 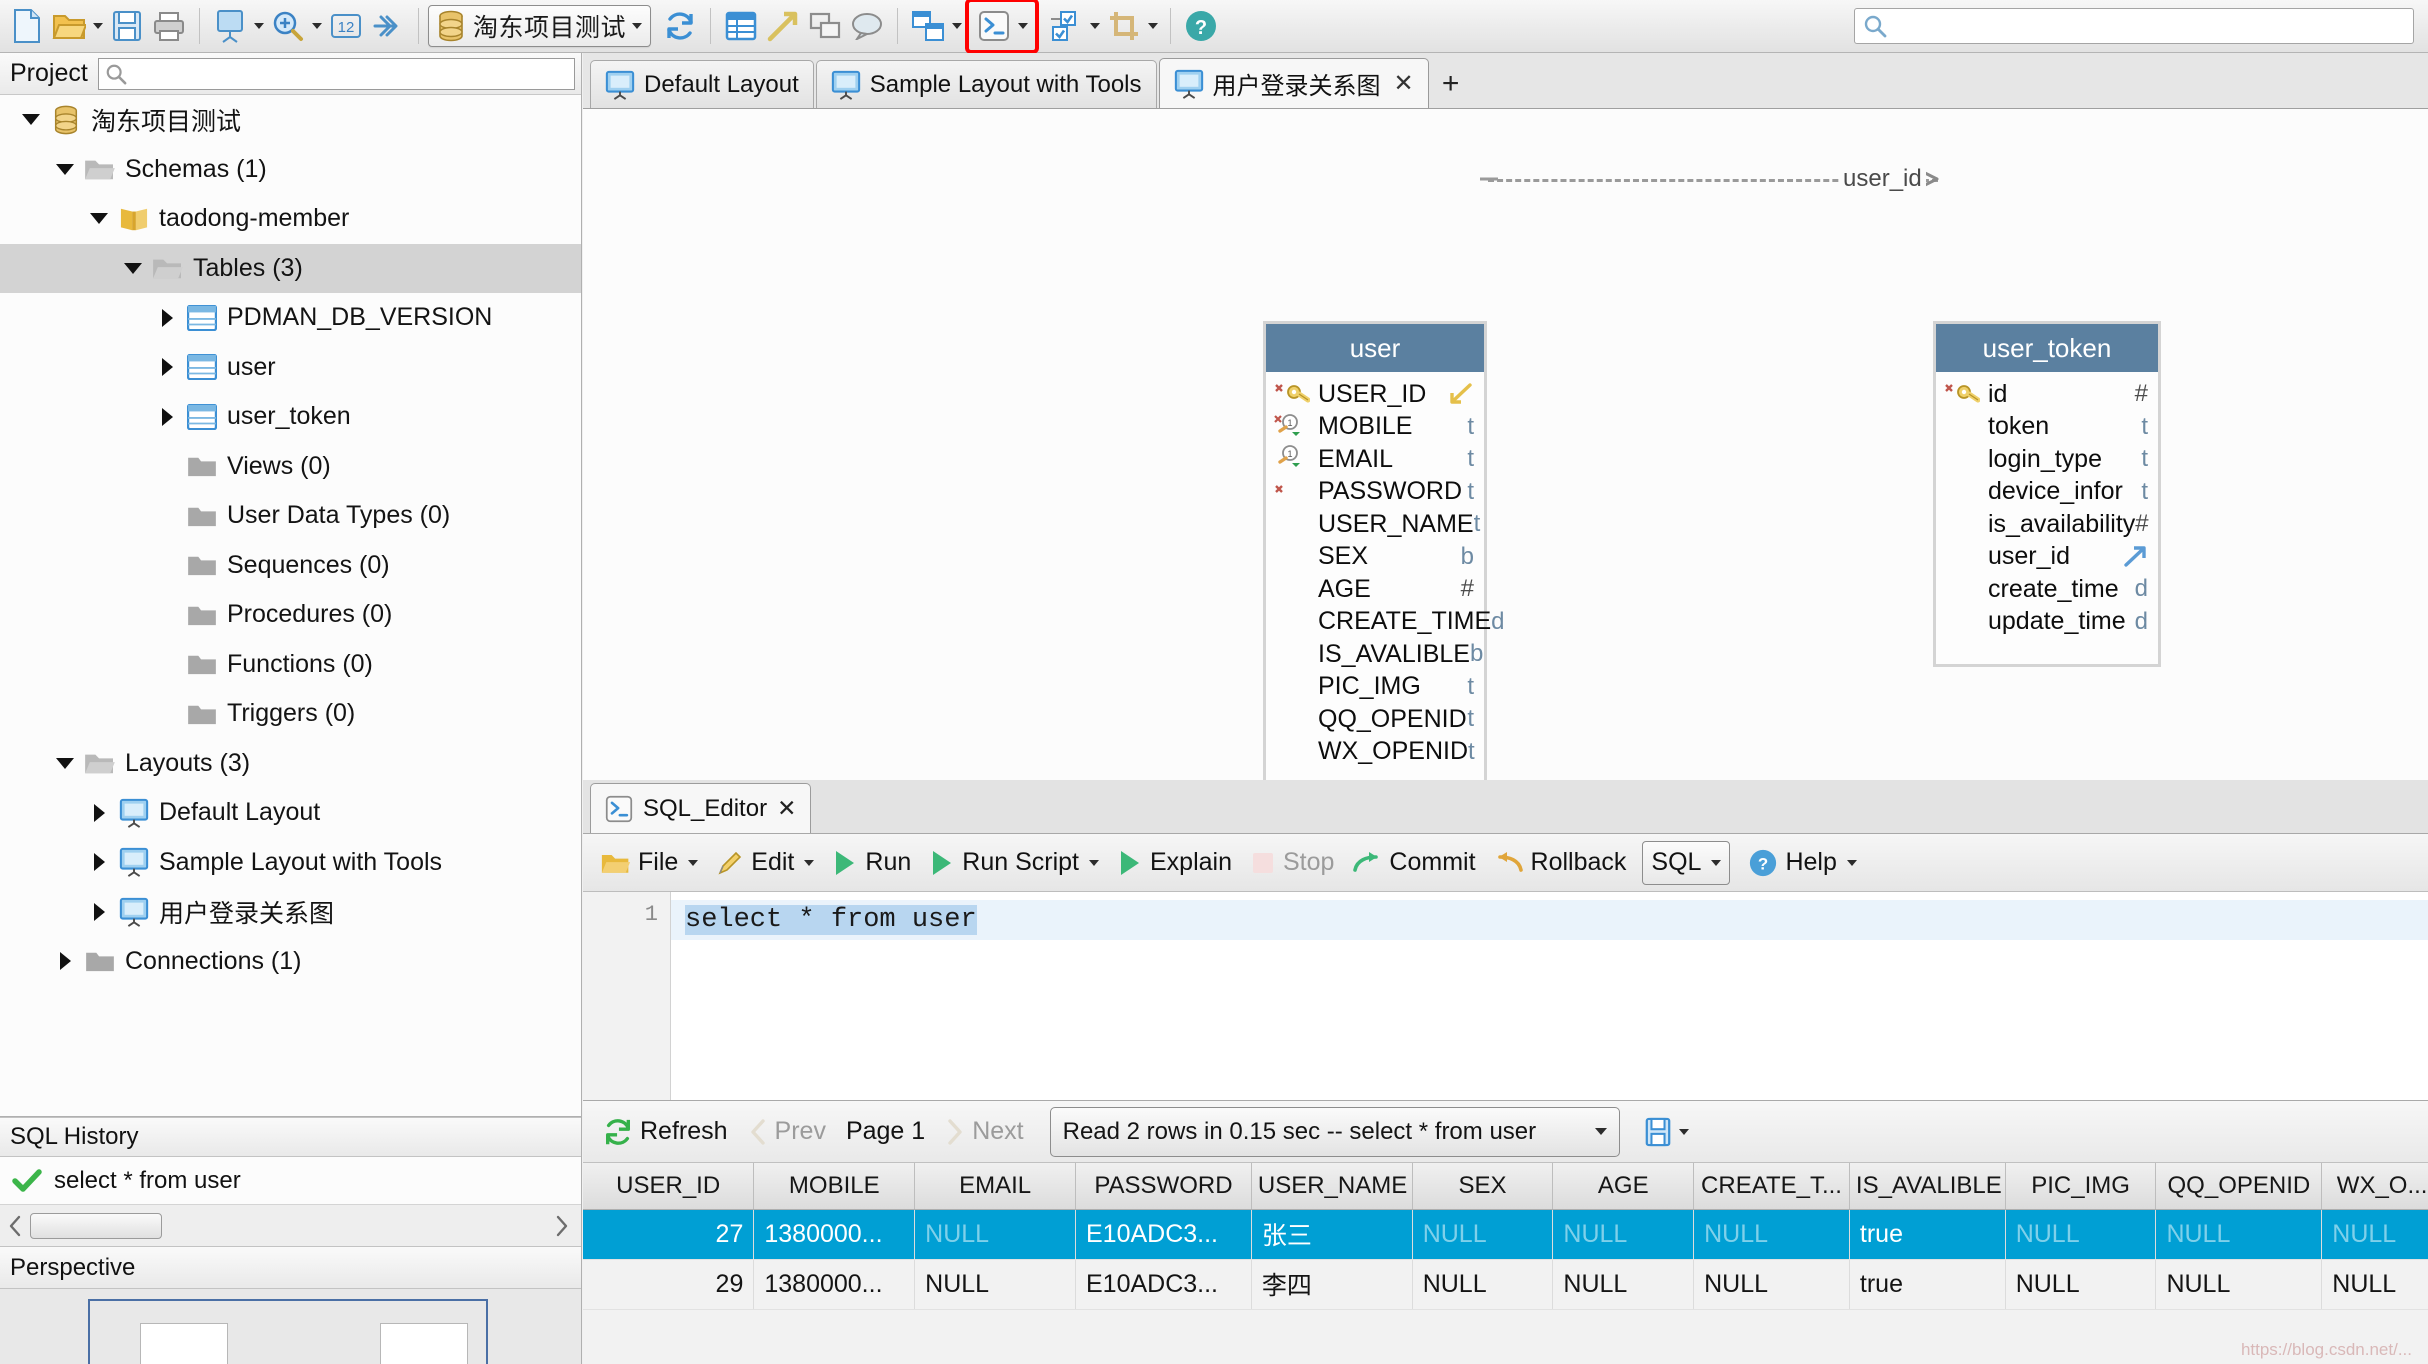 I want to click on tree-item-triggers-0: Triggers (0), so click(x=290, y=714).